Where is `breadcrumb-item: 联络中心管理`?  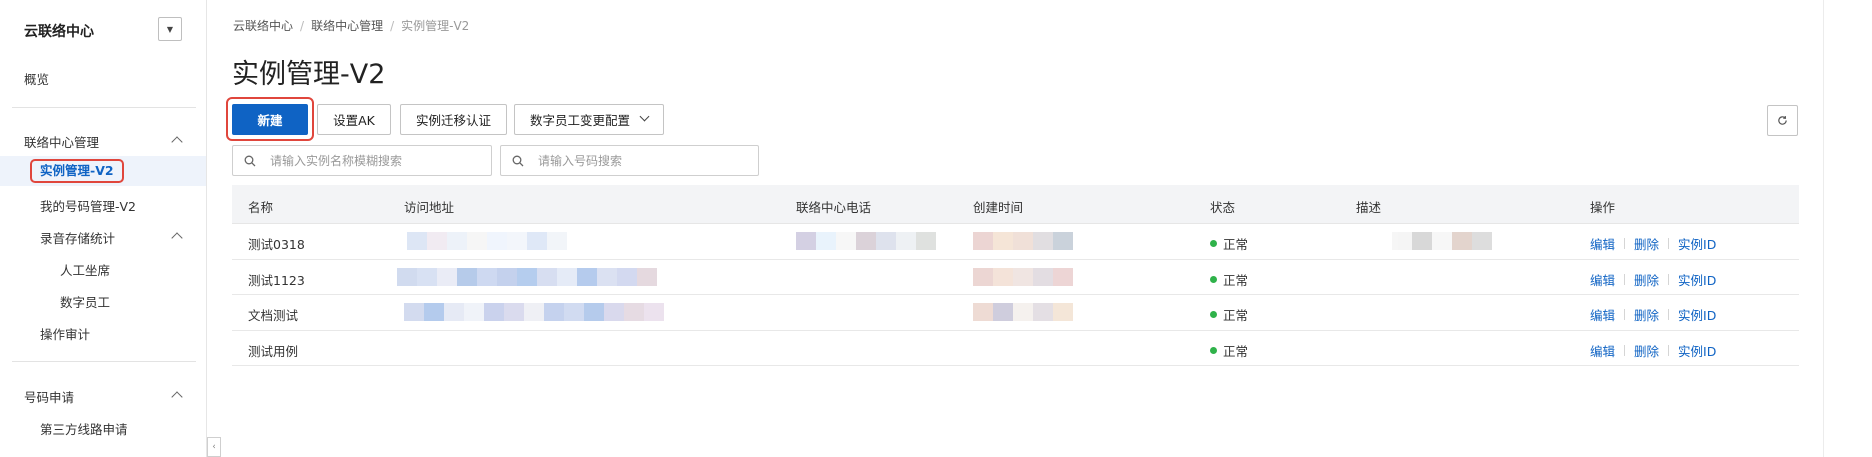
breadcrumb-item: 联络中心管理 is located at coordinates (347, 26).